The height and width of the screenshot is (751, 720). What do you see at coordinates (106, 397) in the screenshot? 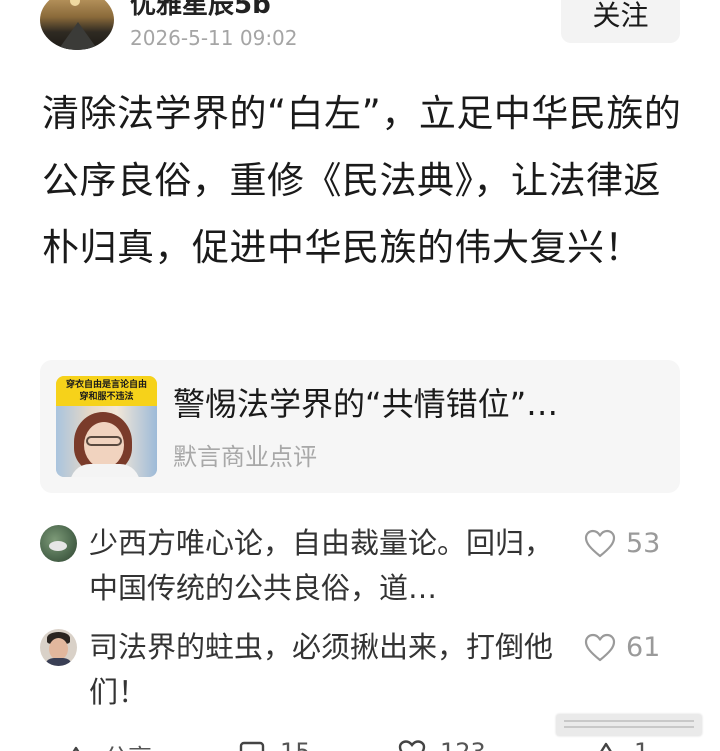
I see `thumbnail-caption-line-2: 穿和服不违法` at bounding box center [106, 397].